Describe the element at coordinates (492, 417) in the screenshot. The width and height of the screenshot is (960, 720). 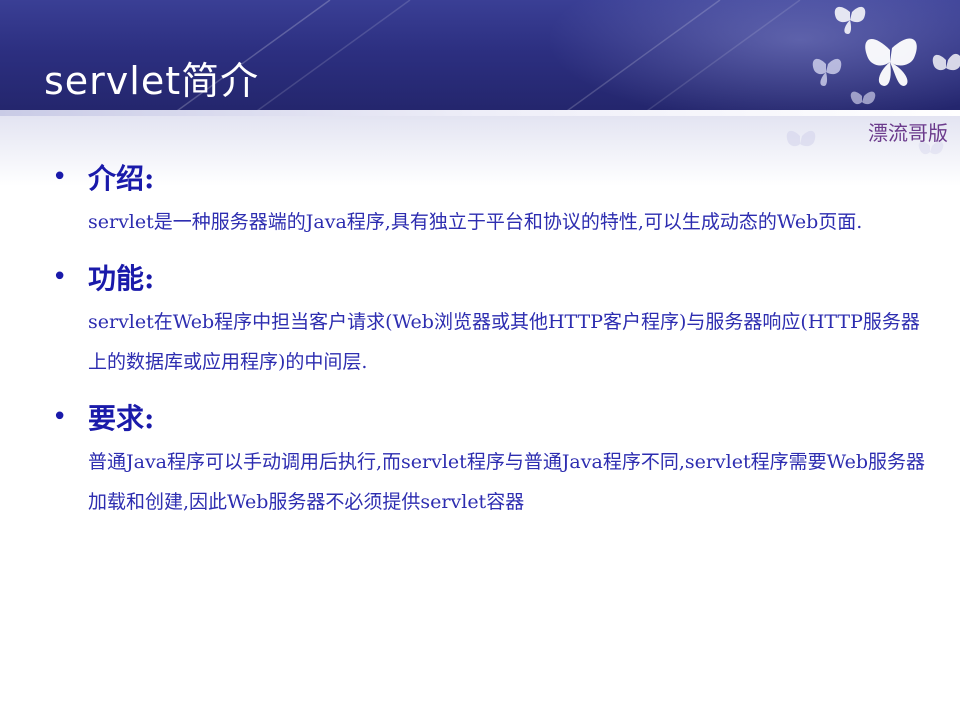
I see `section-header: • 要求:` at that location.